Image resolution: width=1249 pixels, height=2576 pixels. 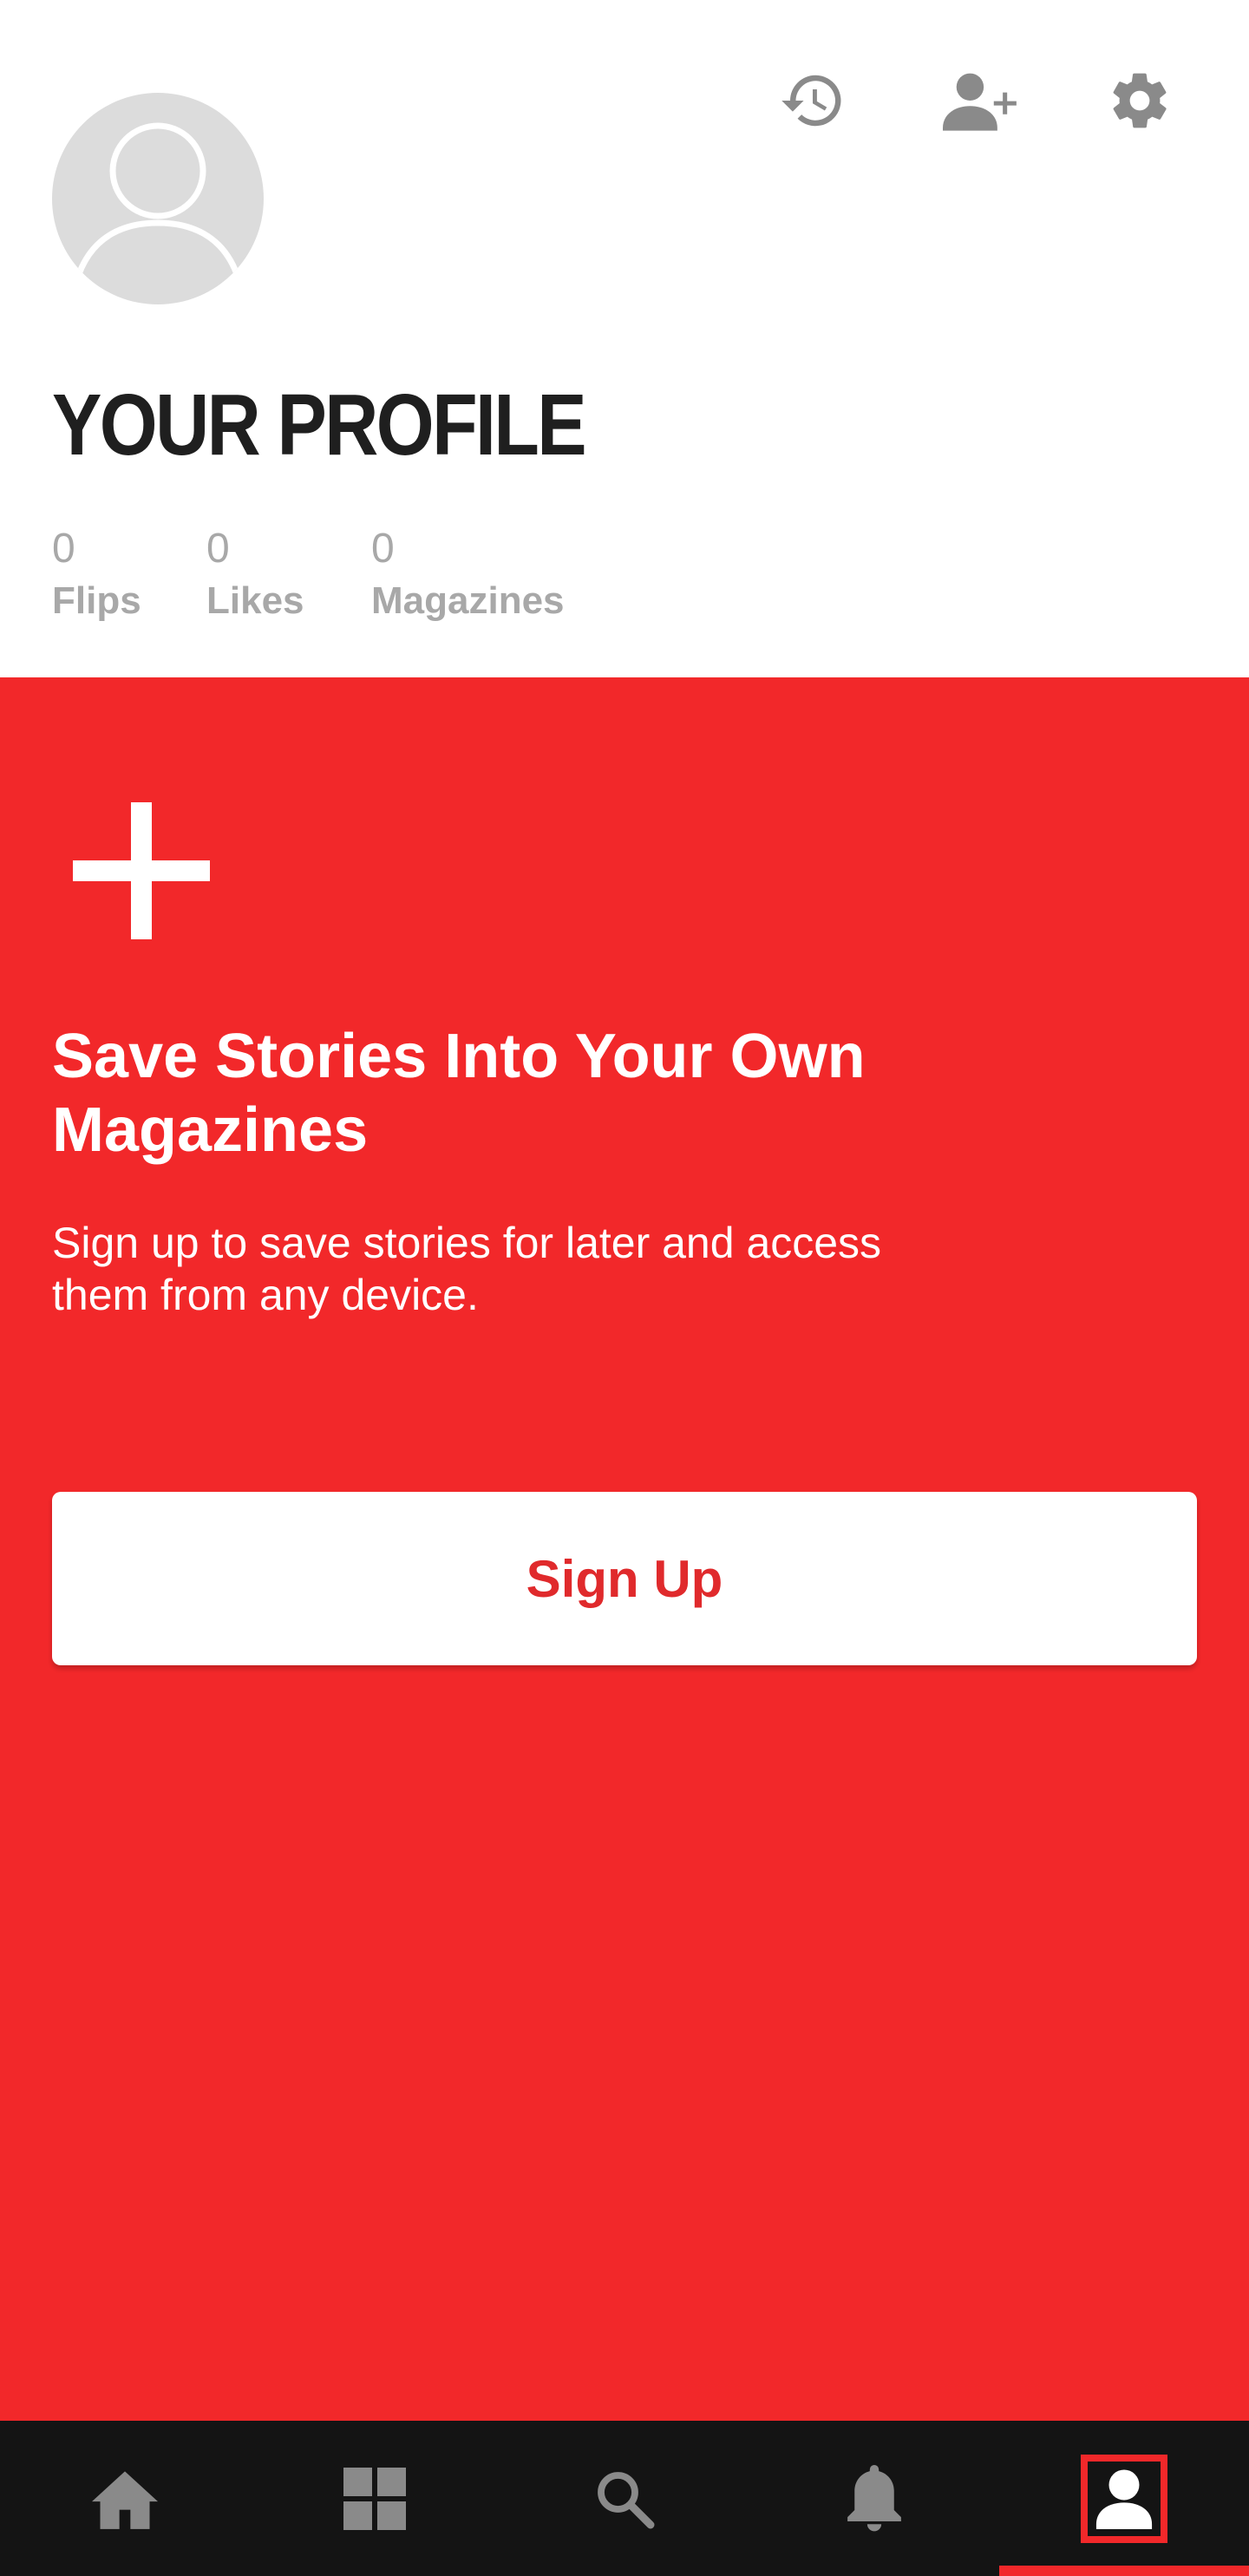 I want to click on stat-likes-label: Likes, so click(x=255, y=600).